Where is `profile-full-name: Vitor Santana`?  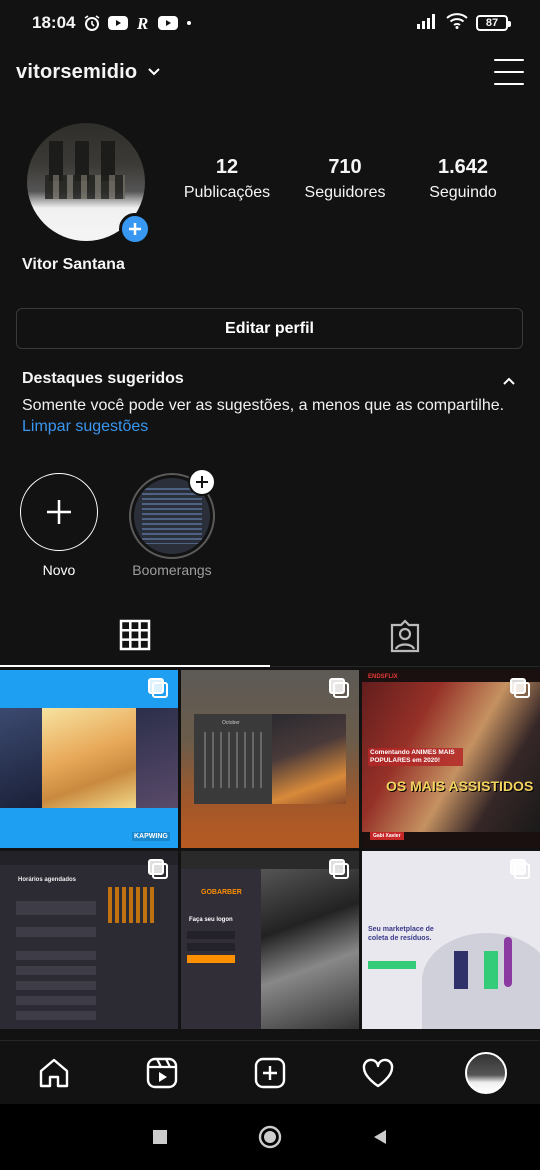
profile-full-name: Vitor Santana is located at coordinates (73, 264).